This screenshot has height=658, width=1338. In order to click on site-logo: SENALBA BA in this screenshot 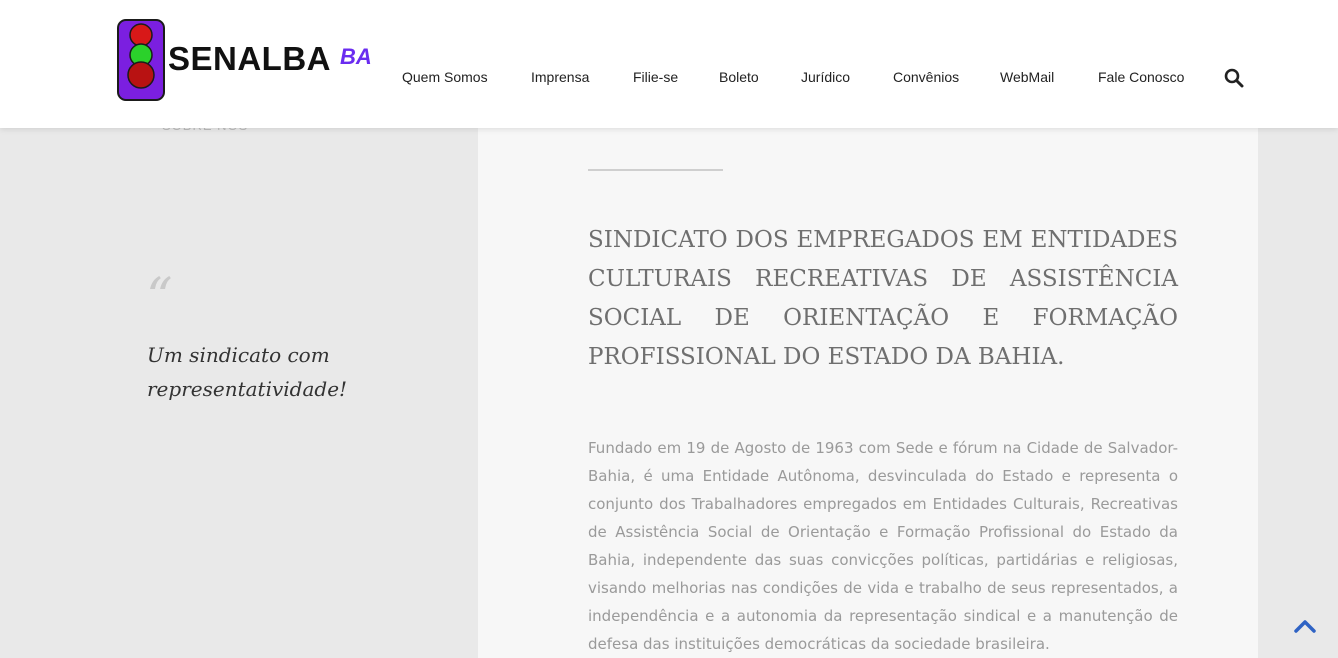, I will do `click(244, 60)`.